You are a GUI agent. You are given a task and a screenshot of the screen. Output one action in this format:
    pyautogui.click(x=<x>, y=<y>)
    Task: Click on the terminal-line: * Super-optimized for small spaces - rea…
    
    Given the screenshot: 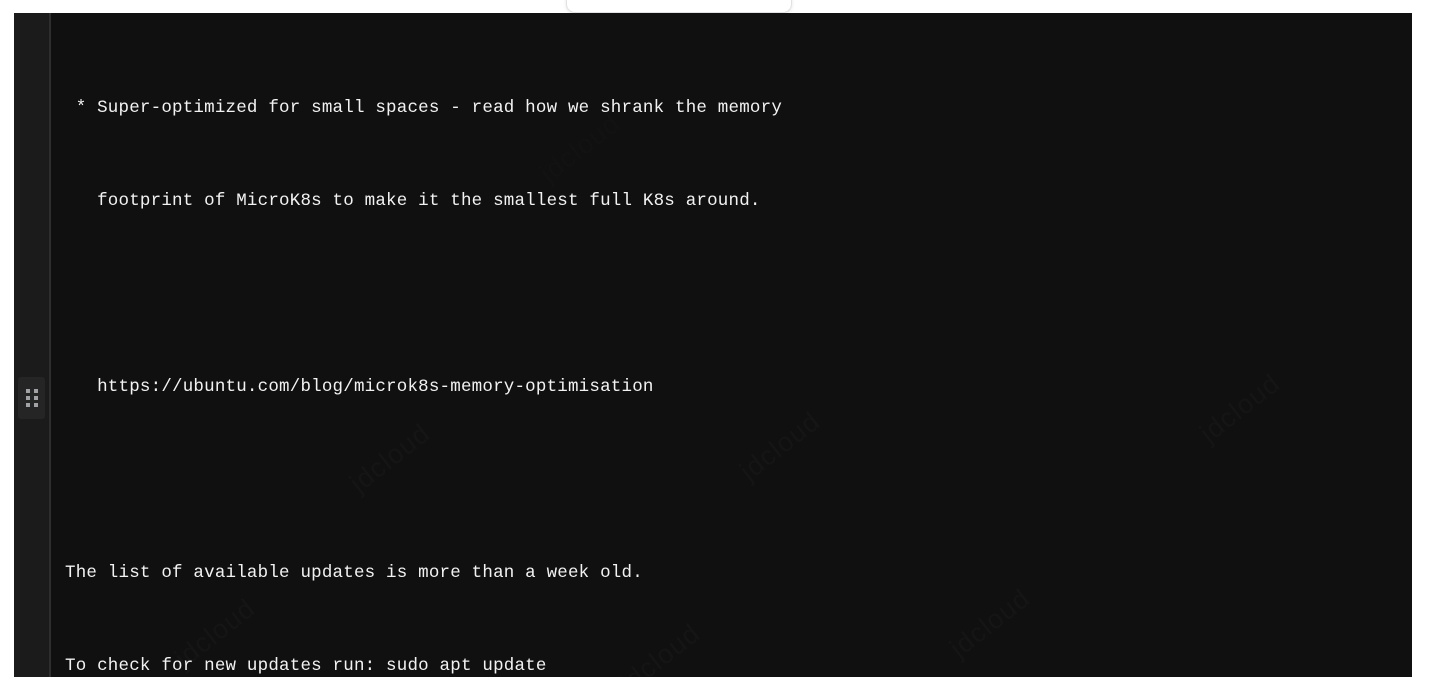 What is the action you would take?
    pyautogui.click(x=424, y=108)
    